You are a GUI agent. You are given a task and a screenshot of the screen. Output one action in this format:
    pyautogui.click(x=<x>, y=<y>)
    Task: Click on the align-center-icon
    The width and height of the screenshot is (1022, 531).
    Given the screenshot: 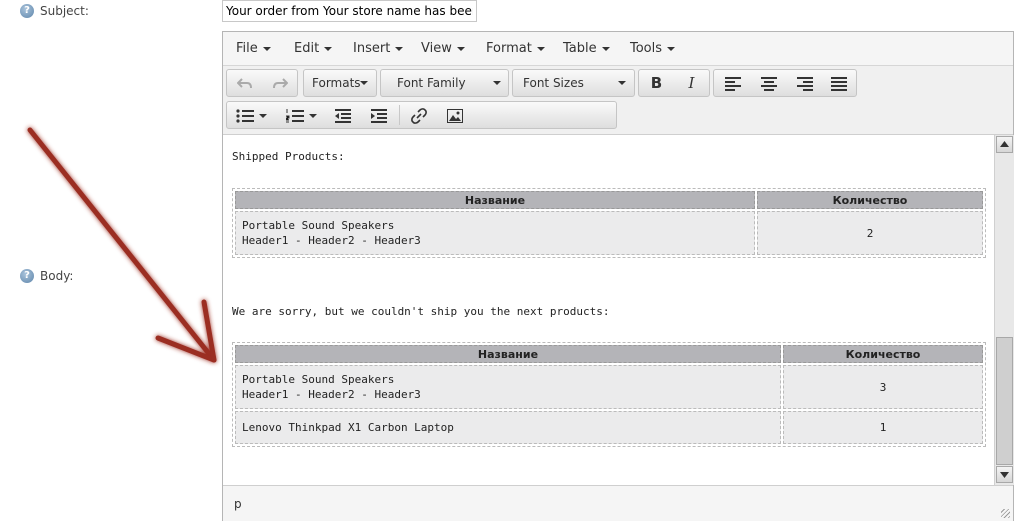 What is the action you would take?
    pyautogui.click(x=769, y=83)
    